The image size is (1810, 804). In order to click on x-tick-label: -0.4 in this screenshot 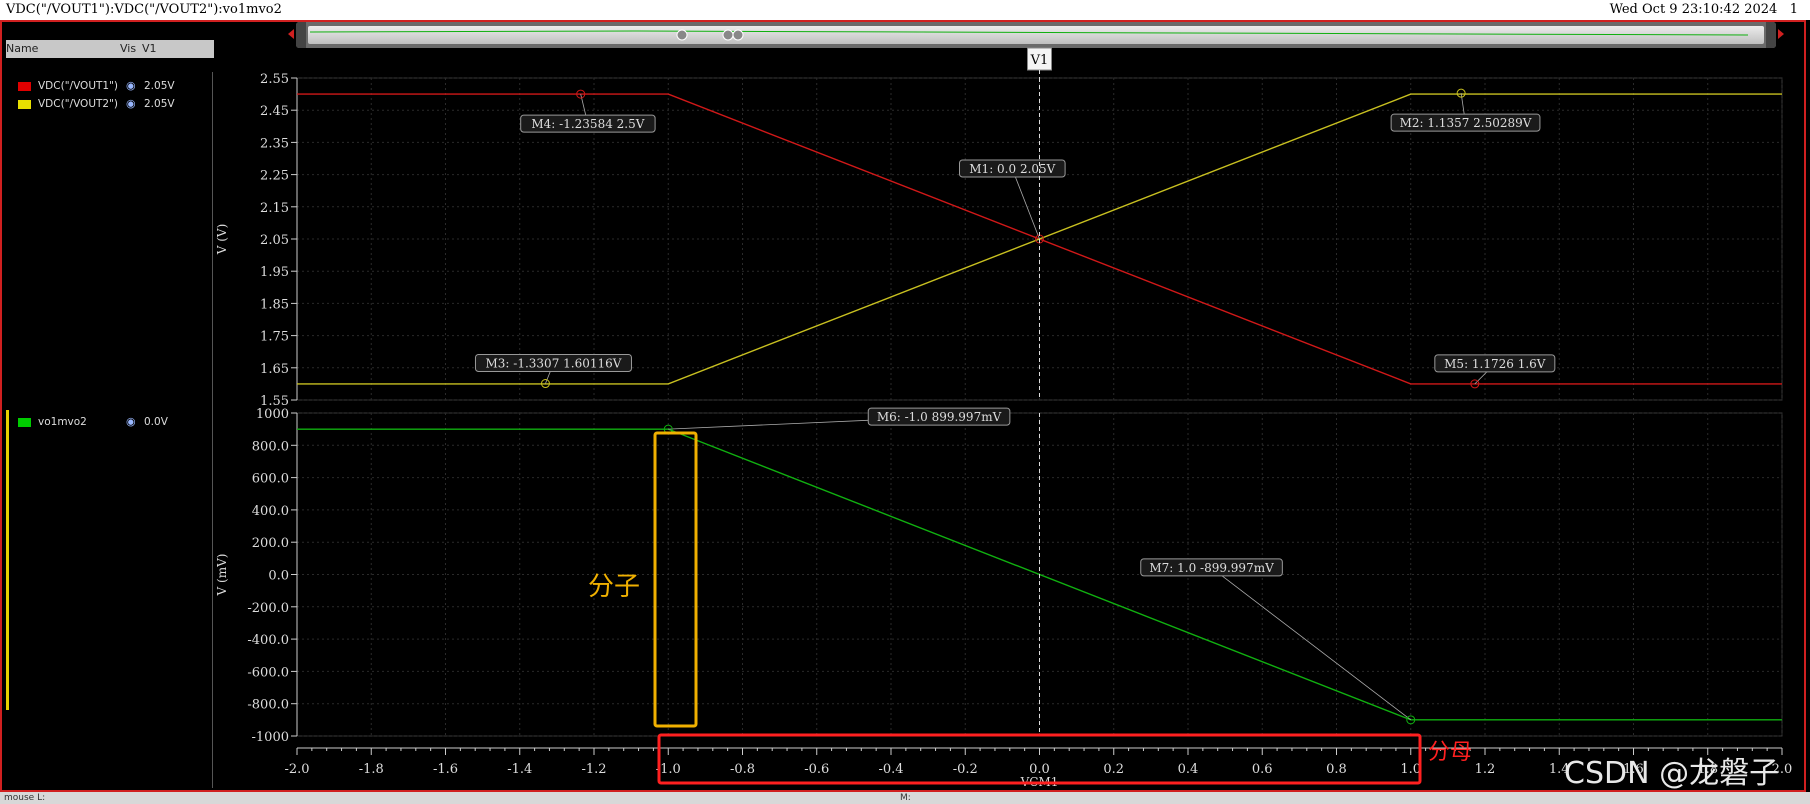, I will do `click(890, 769)`.